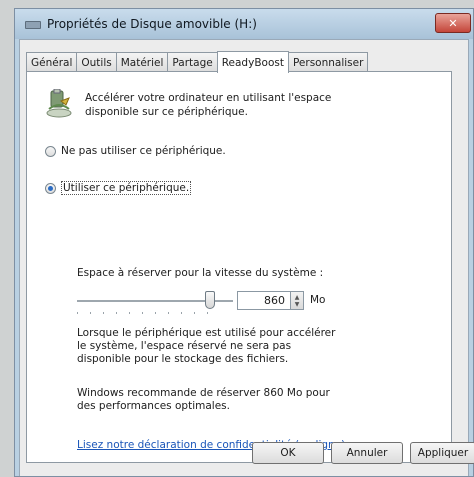 The width and height of the screenshot is (474, 477). I want to click on option-do-not-use-label: Ne pas utiliser ce périphérique., so click(143, 151).